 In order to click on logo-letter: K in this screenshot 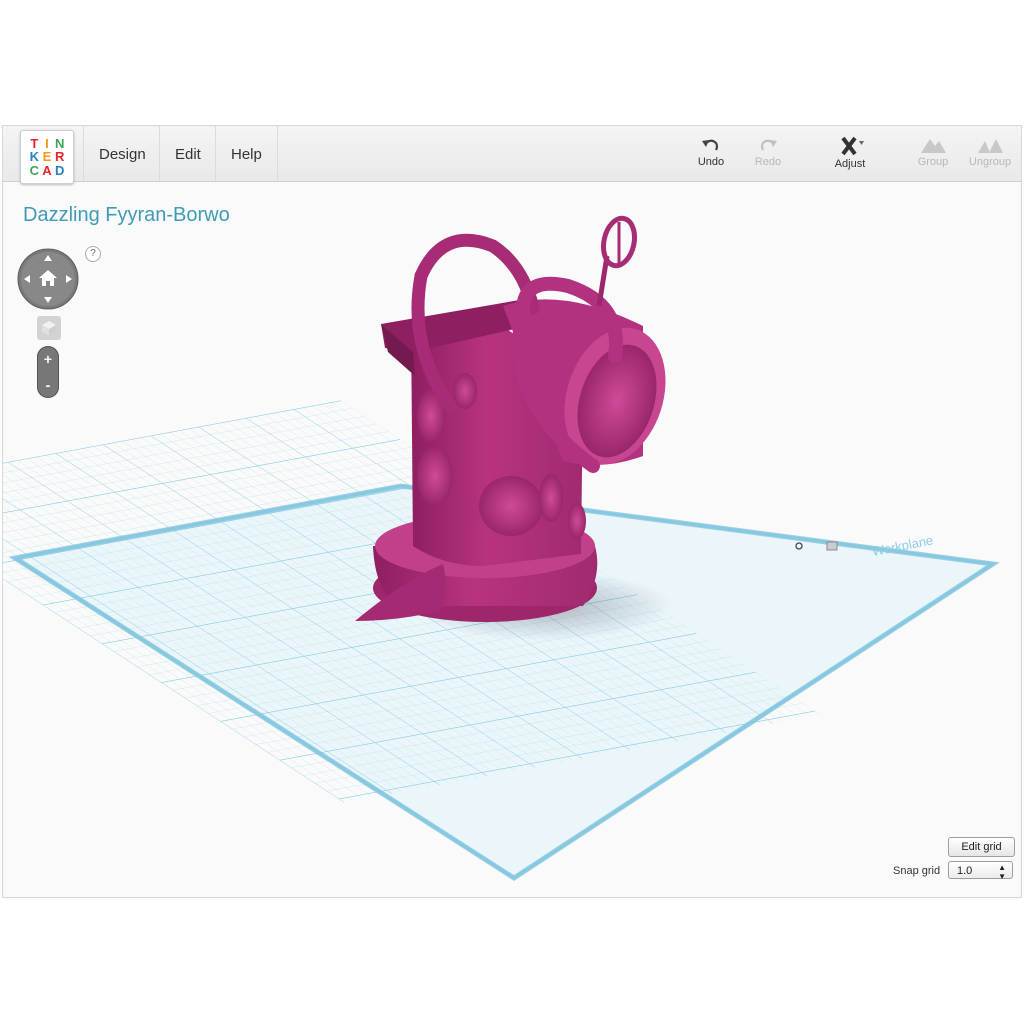, I will do `click(34, 157)`.